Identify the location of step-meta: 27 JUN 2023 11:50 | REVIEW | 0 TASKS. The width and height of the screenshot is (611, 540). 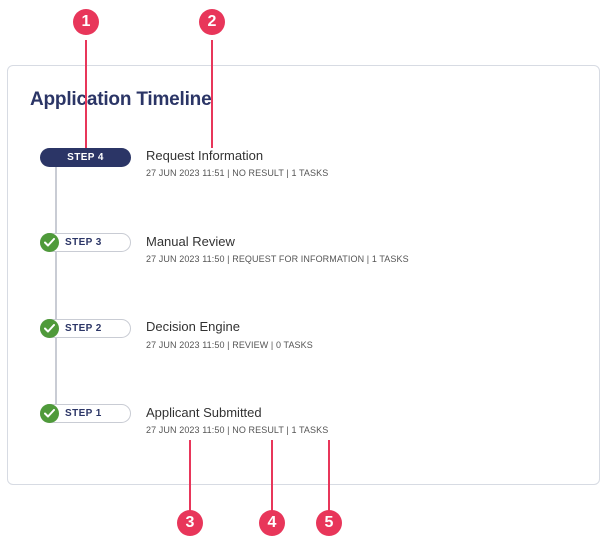
(229, 345).